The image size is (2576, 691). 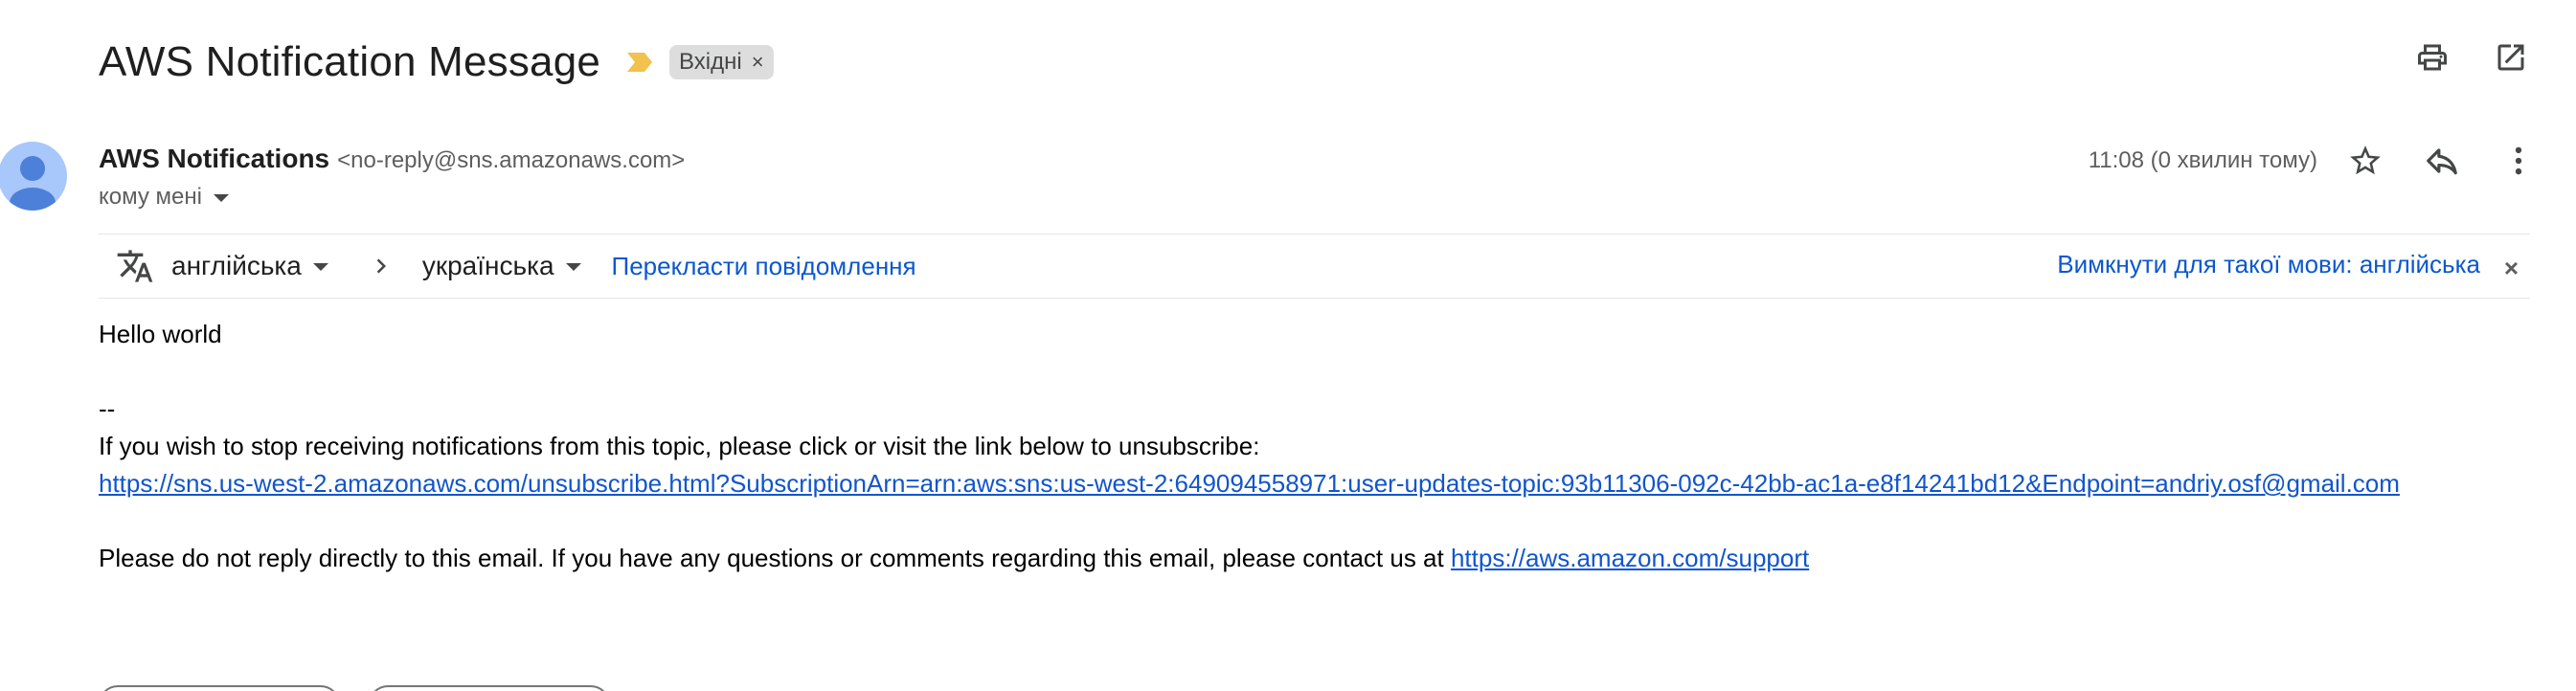 I want to click on translate-message-link: Перекласти повідомлення, so click(x=764, y=266).